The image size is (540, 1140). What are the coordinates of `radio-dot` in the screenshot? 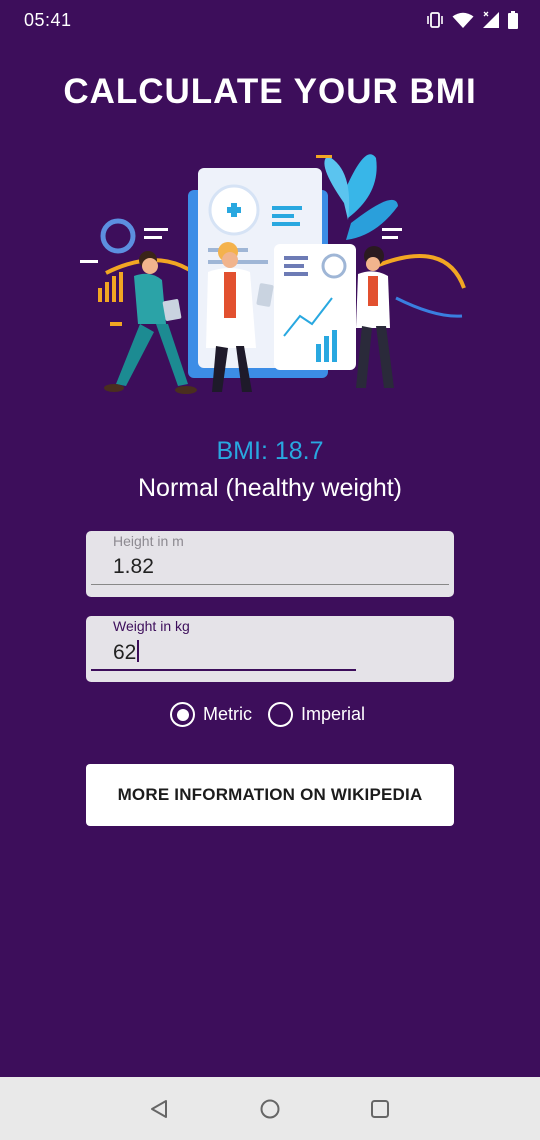 It's located at (182, 714).